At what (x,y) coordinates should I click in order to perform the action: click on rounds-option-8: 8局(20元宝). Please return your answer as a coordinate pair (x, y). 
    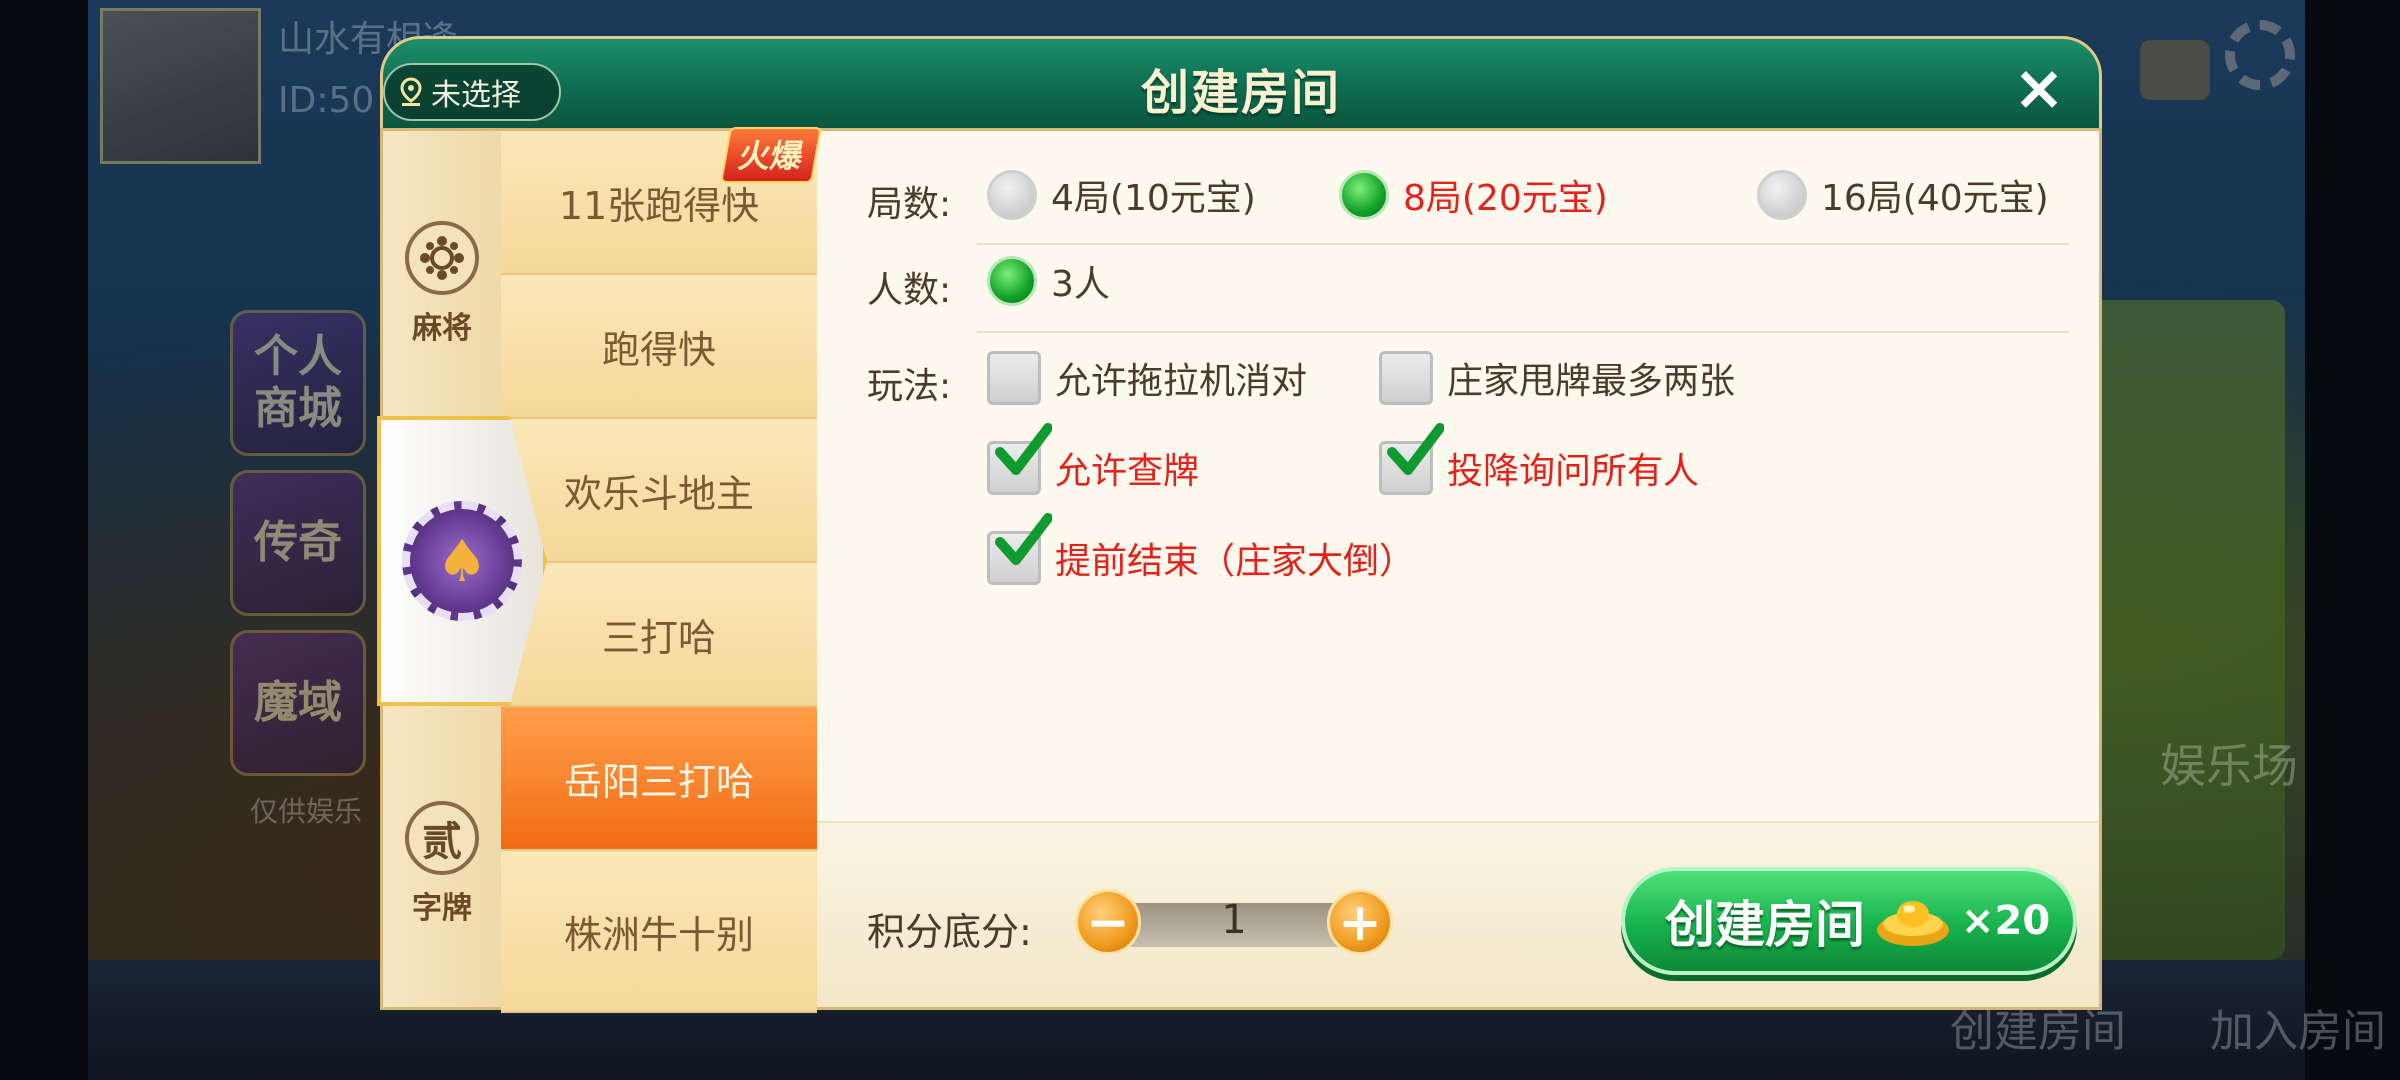
    Looking at the image, I should click on (1473, 195).